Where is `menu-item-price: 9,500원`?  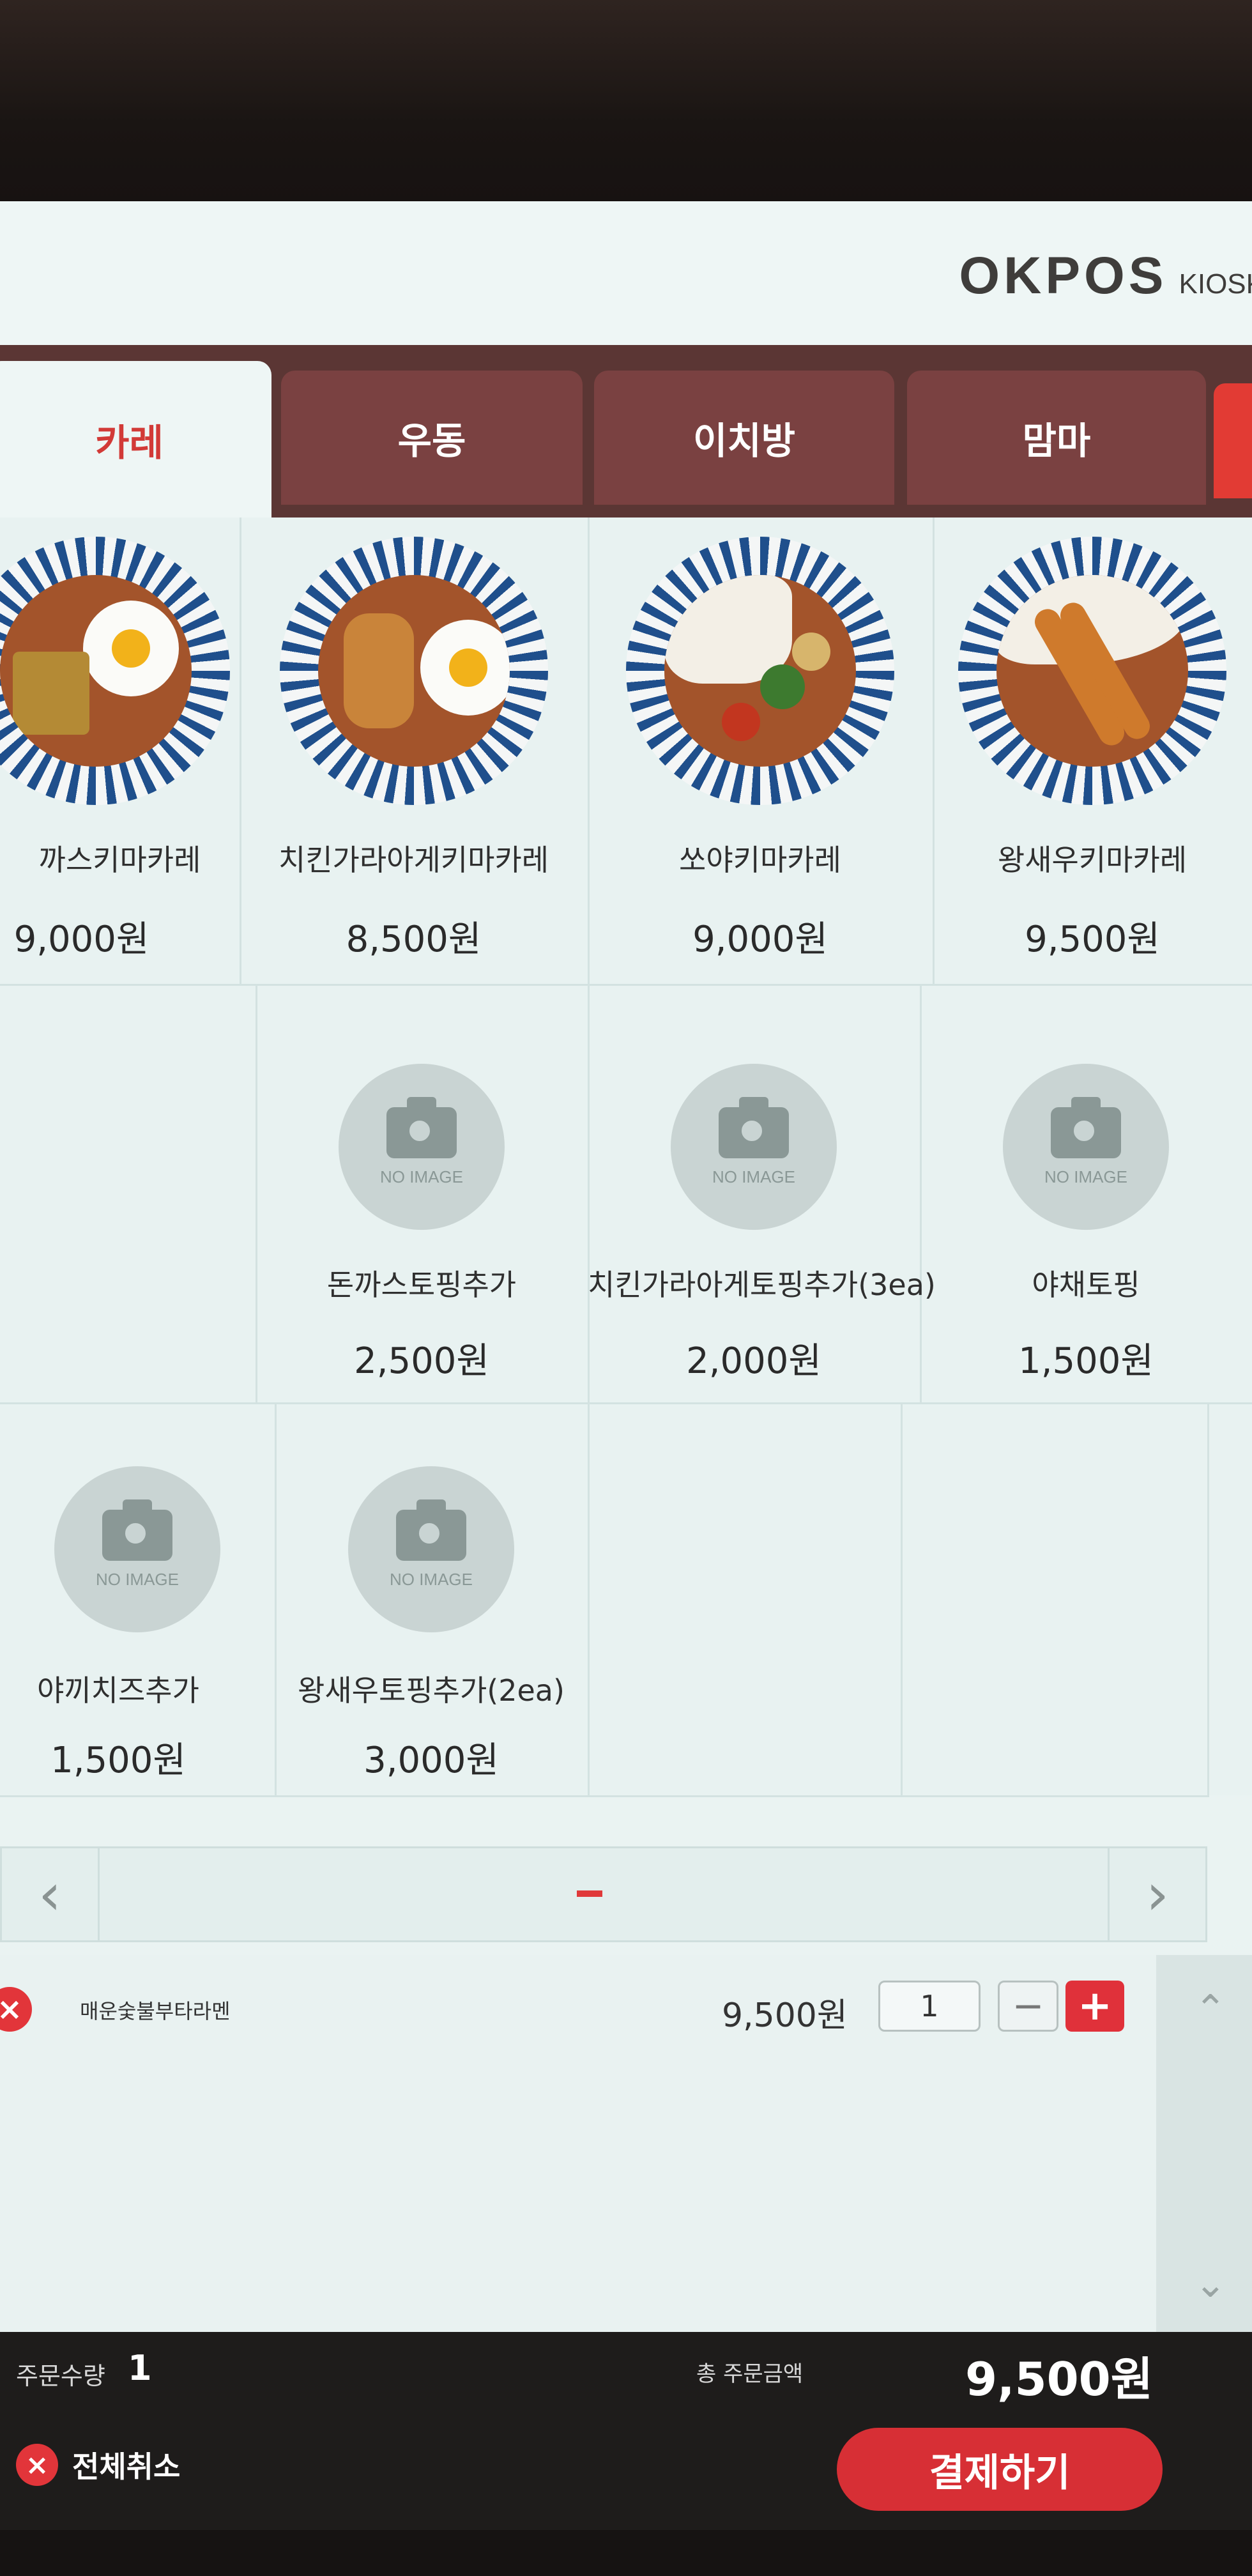
menu-item-price: 9,500원 is located at coordinates (1092, 939).